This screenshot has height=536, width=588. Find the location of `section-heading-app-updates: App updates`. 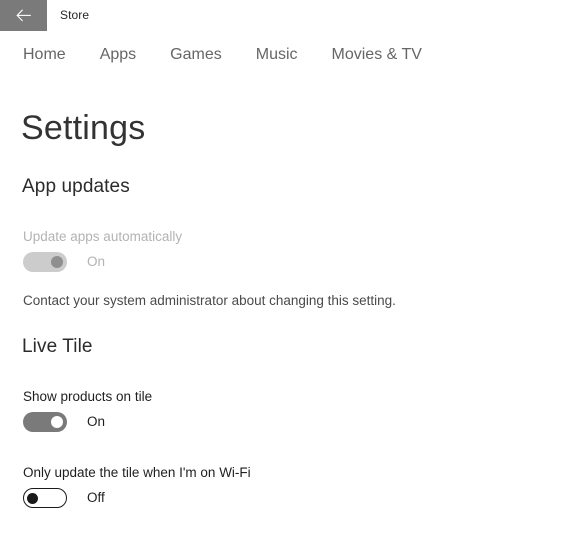

section-heading-app-updates: App updates is located at coordinates (76, 186).